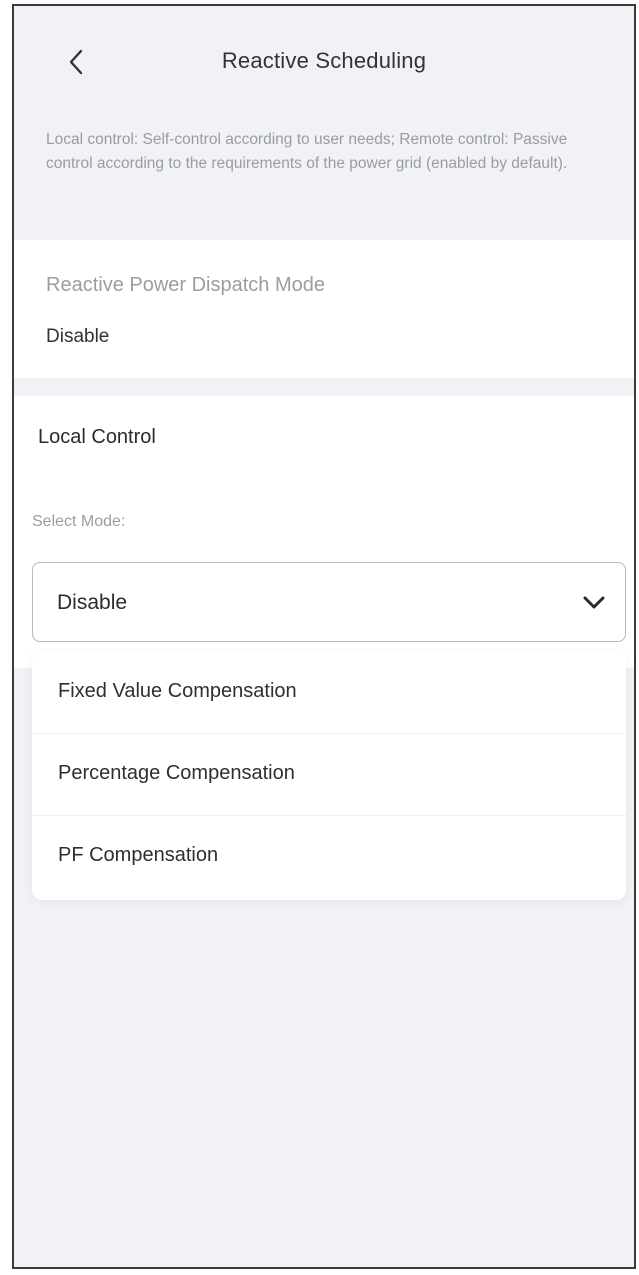 The height and width of the screenshot is (1275, 639). I want to click on option-percentage-compensation: Percentage Compensation, so click(329, 775).